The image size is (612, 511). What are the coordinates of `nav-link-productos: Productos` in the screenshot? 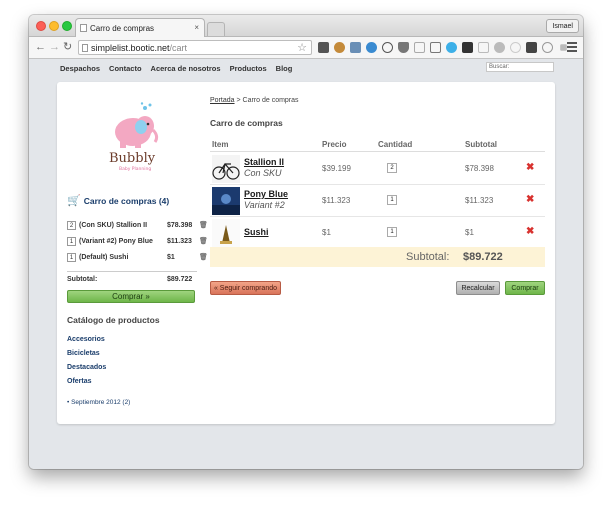 It's located at (248, 68).